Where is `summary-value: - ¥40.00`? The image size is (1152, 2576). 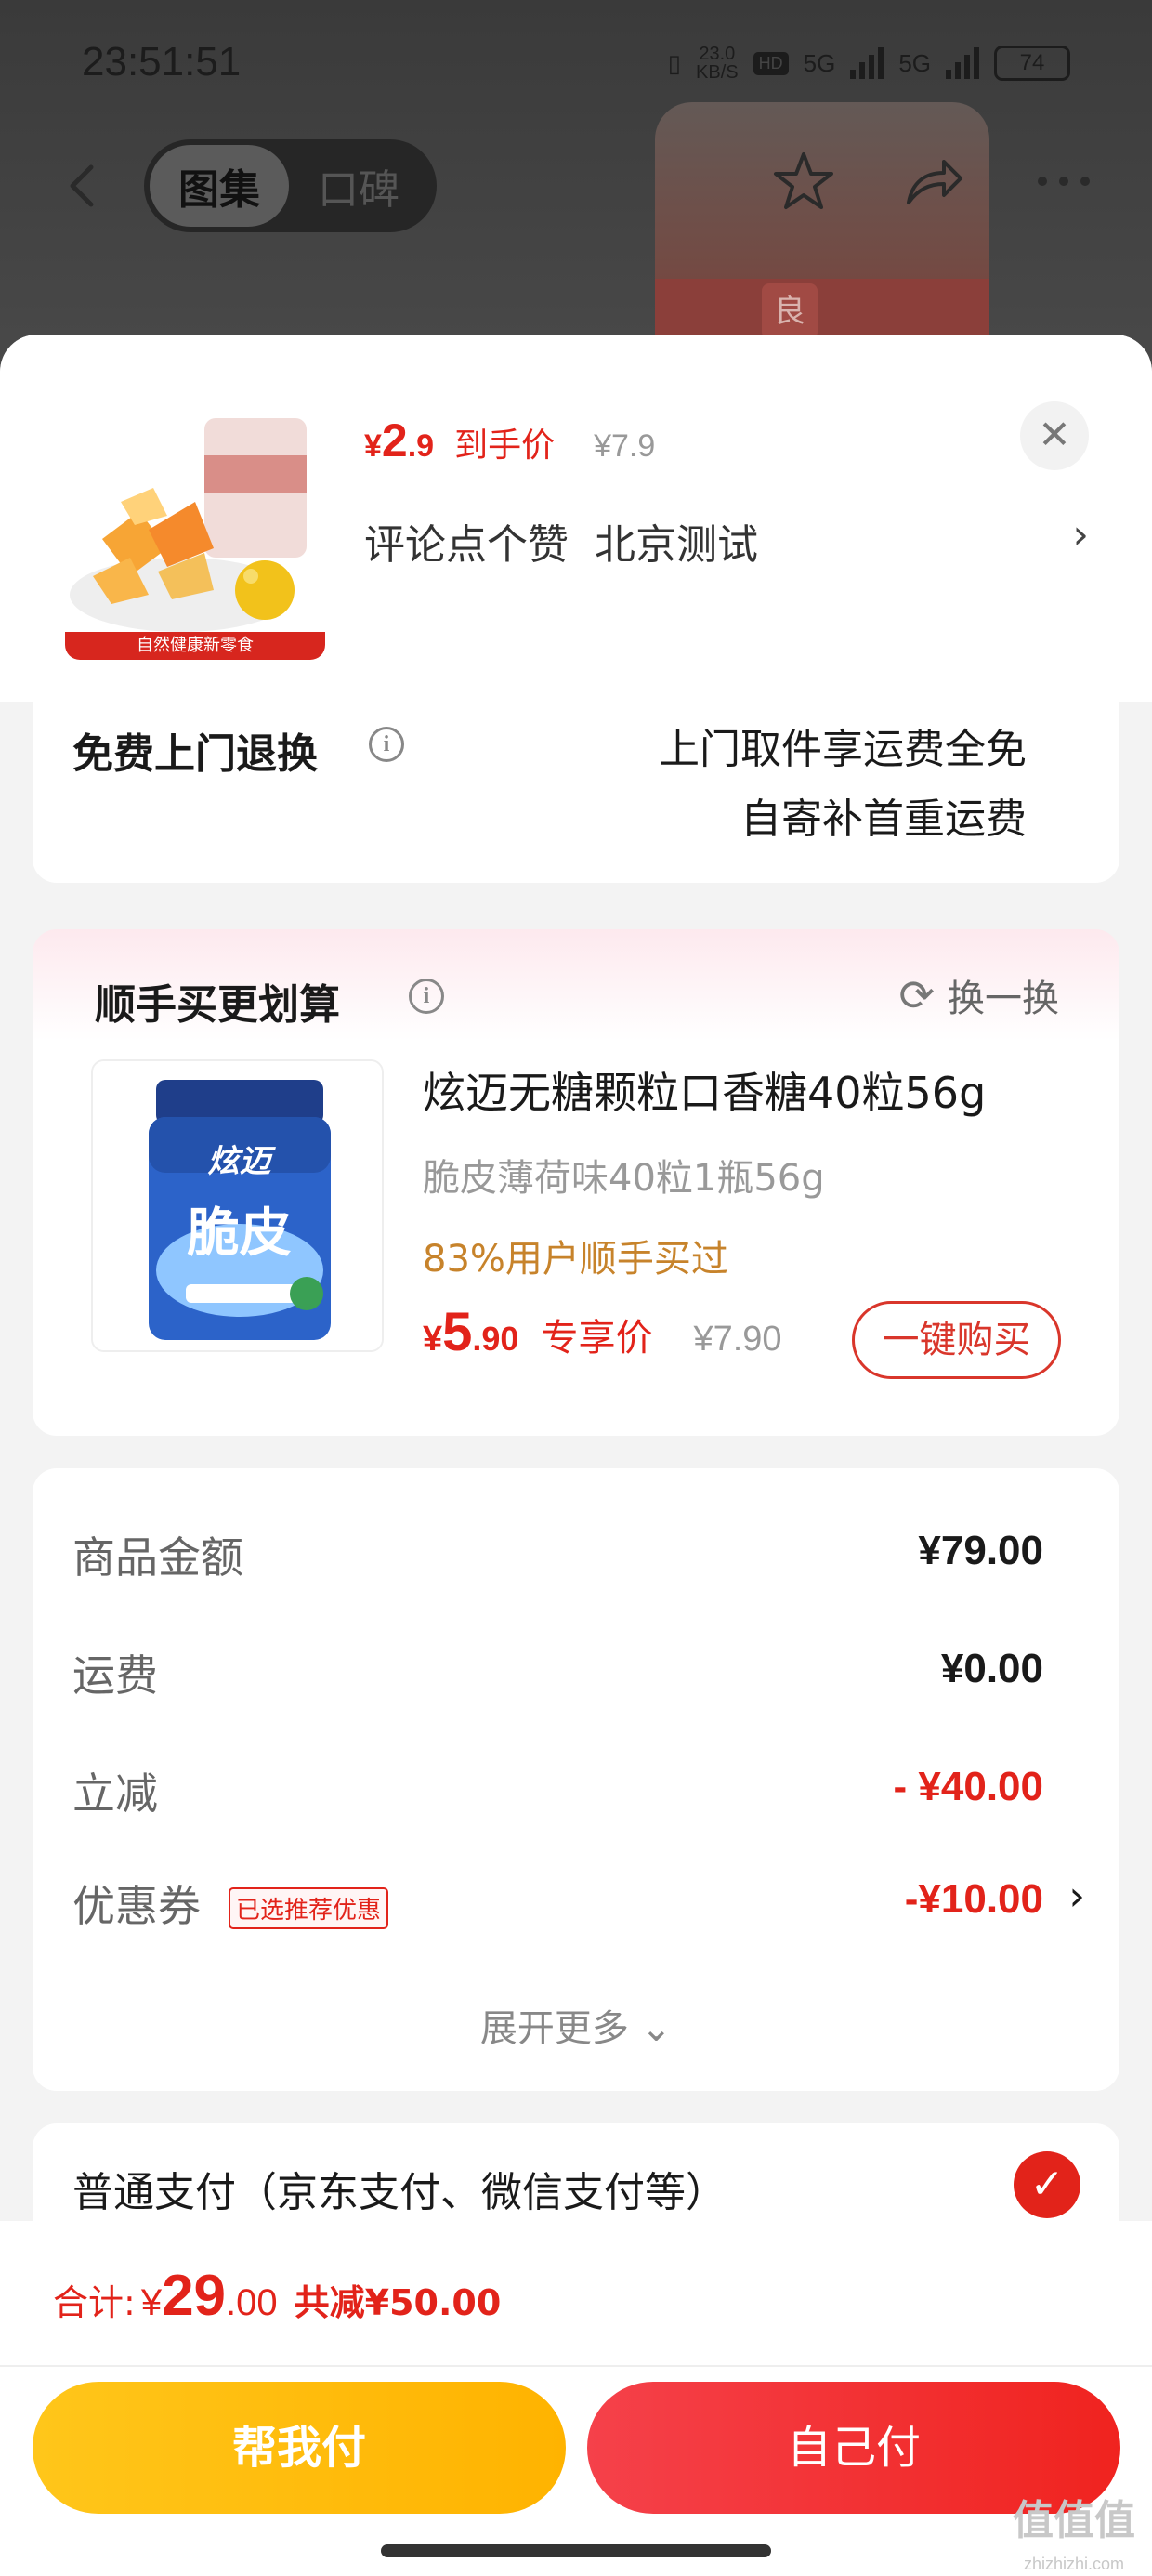
summary-value: - ¥40.00 is located at coordinates (968, 1786).